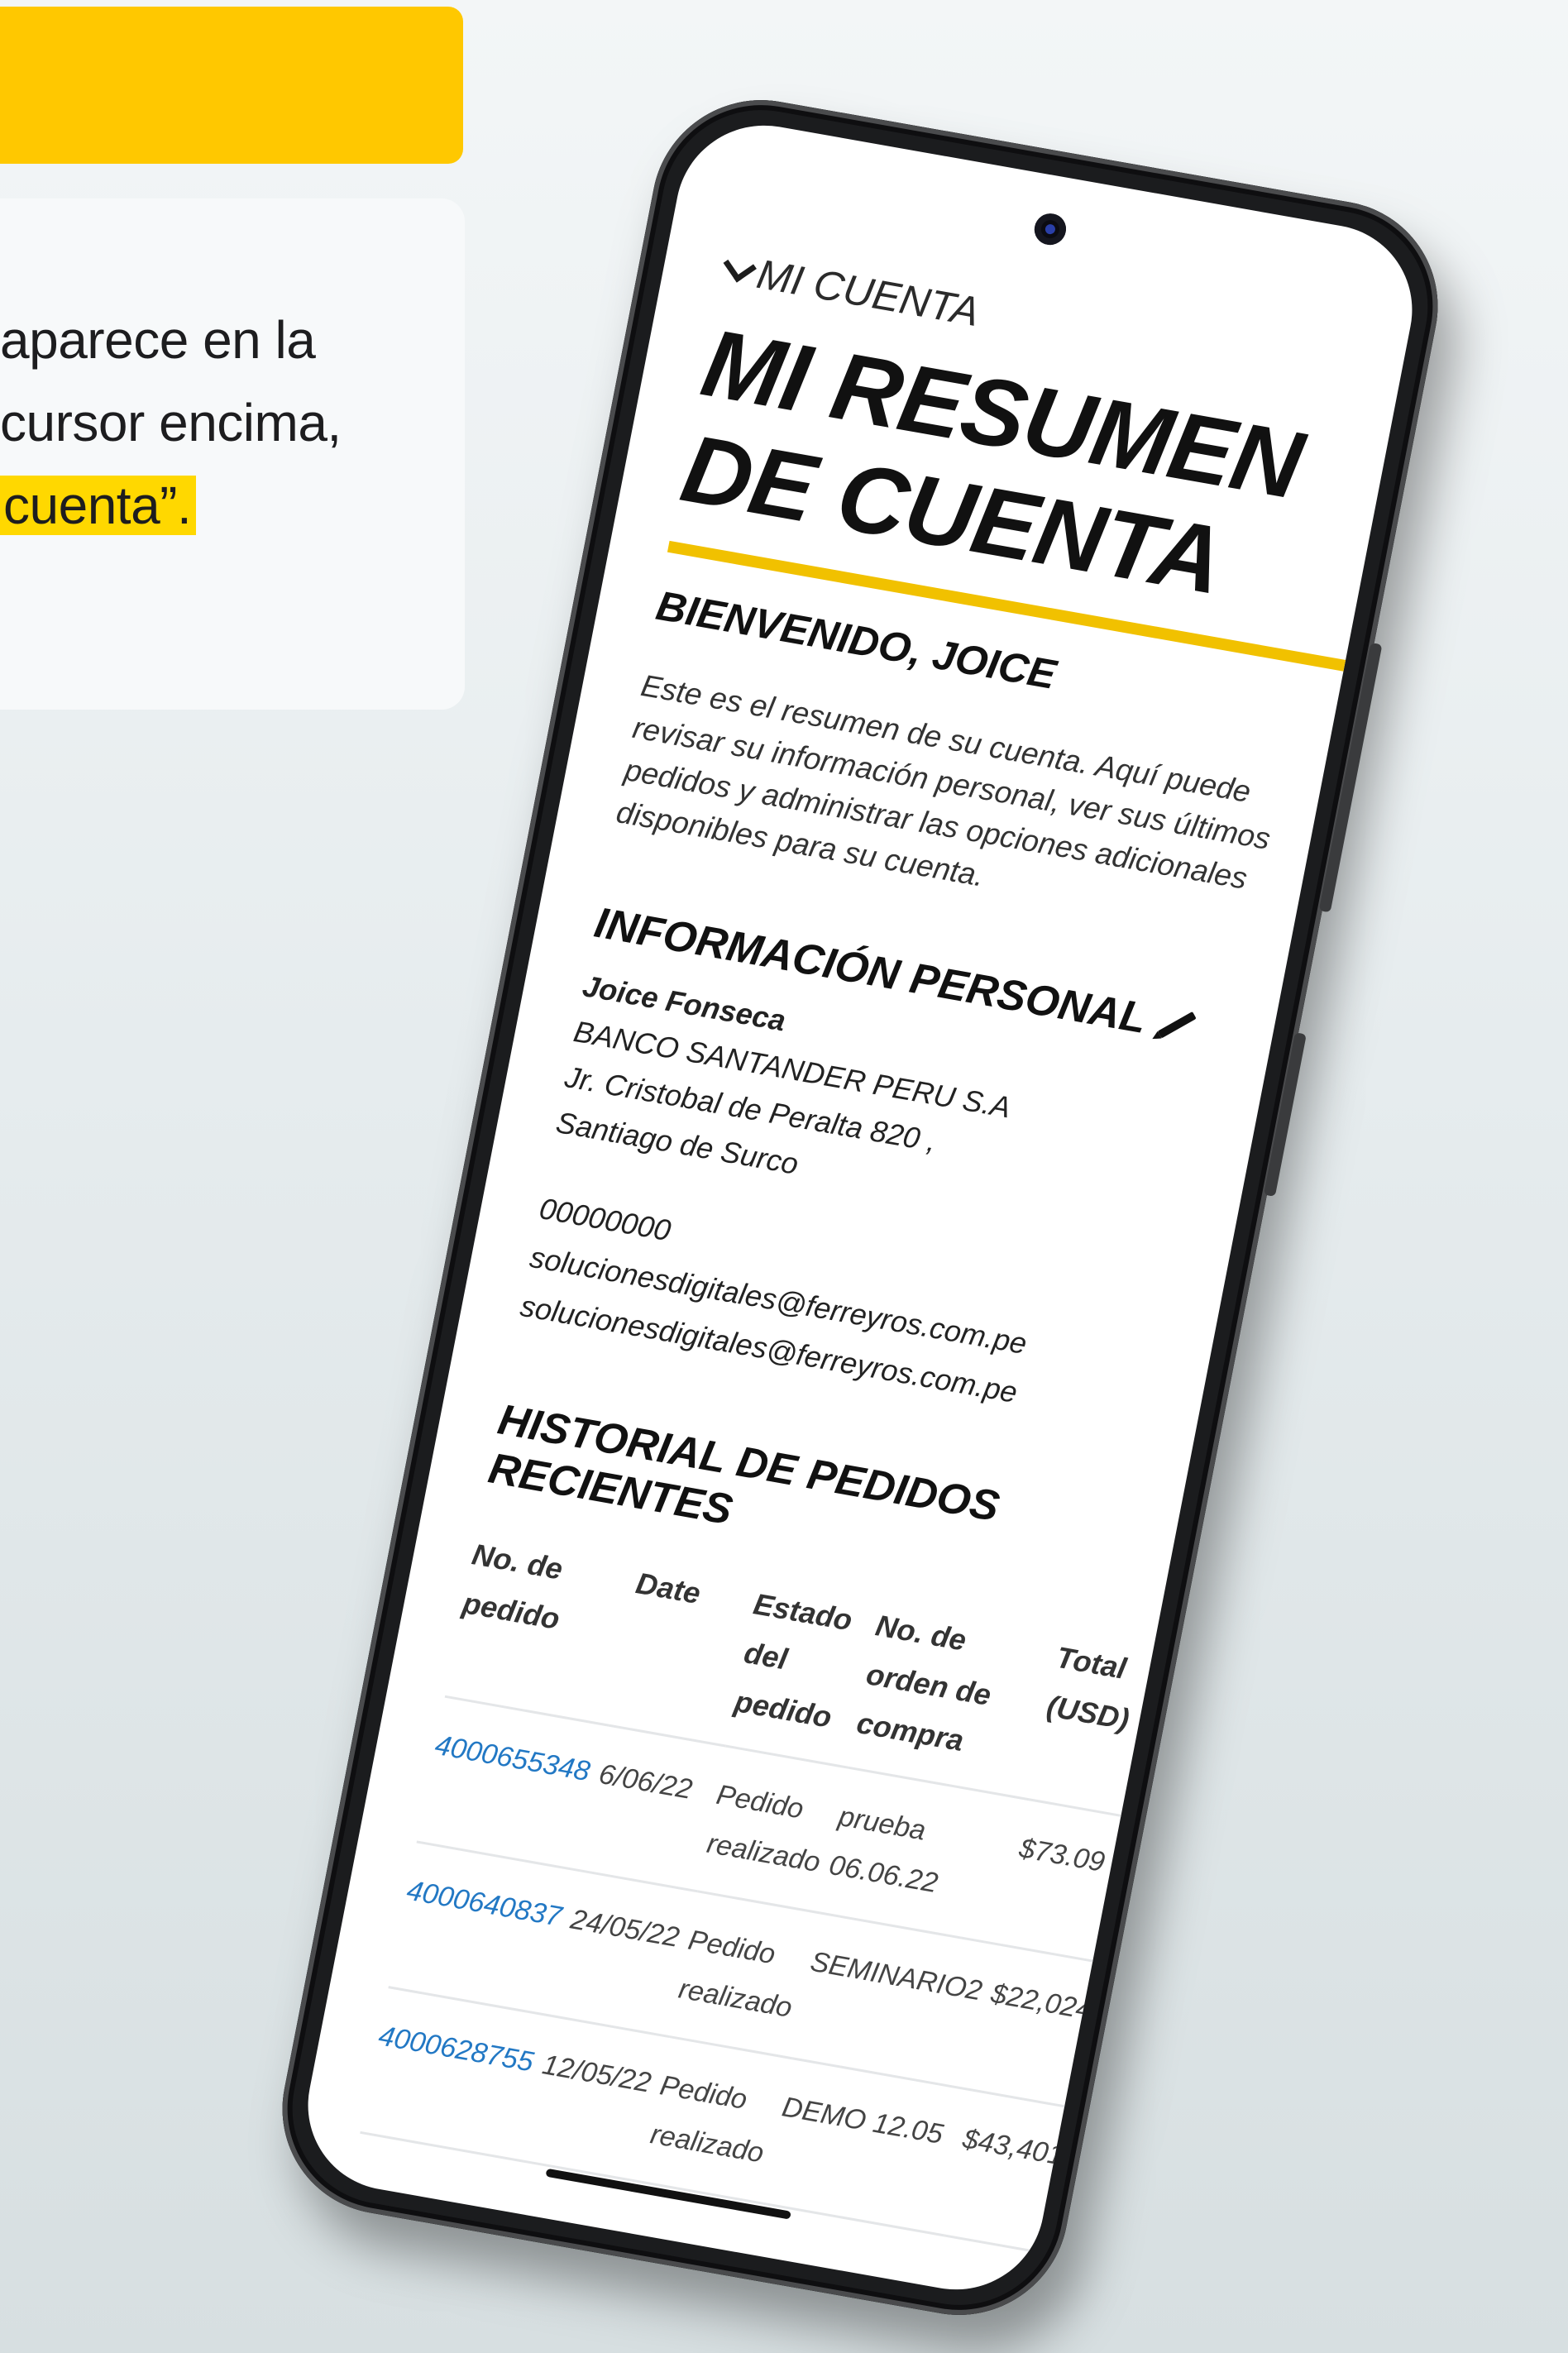  Describe the element at coordinates (1032, 2176) in the screenshot. I see `order-total: $43,401.70` at that location.